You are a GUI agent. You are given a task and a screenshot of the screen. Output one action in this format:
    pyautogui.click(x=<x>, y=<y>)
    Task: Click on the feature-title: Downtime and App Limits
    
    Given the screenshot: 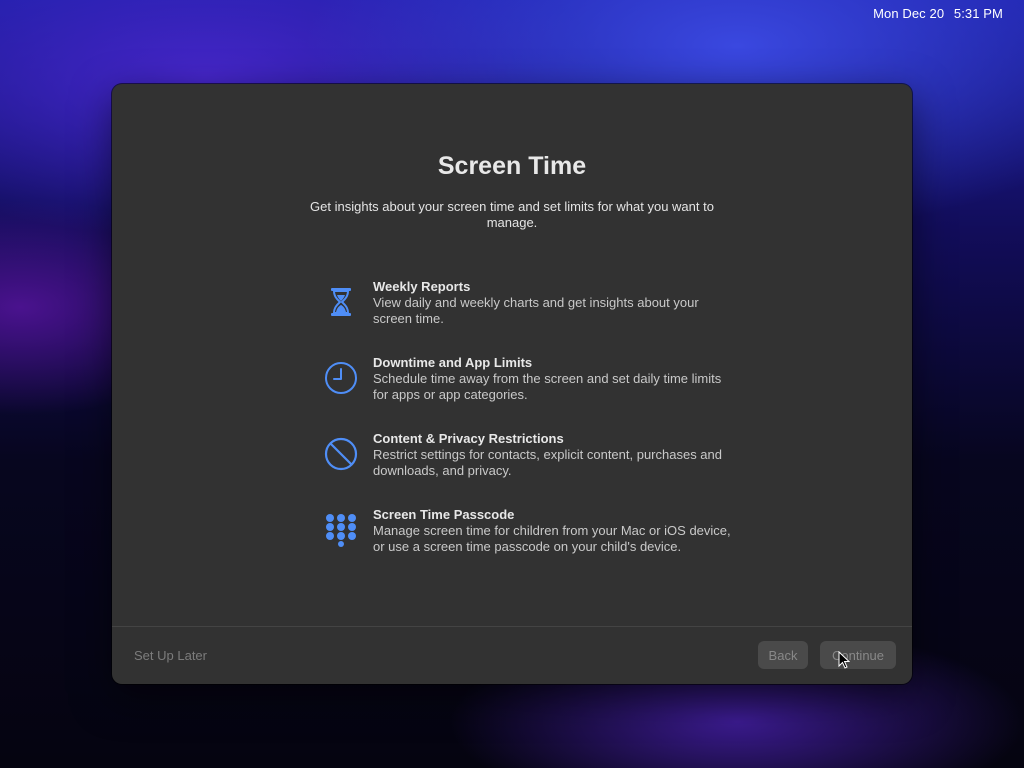 What is the action you would take?
    pyautogui.click(x=453, y=362)
    